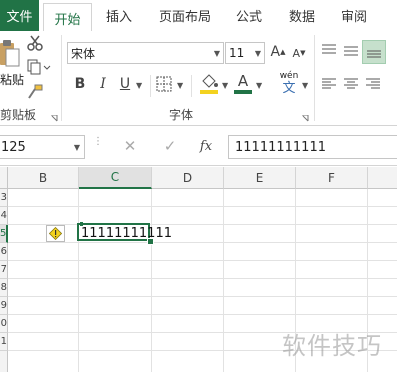  Describe the element at coordinates (332, 178) in the screenshot. I see `column-header-f: F` at that location.